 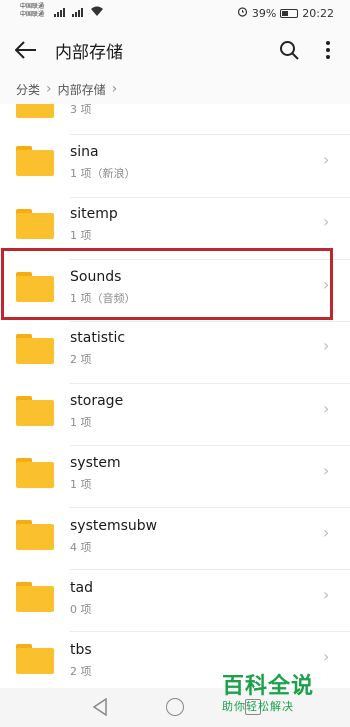 I want to click on list-item: sina 1 项（新浪） ›, so click(x=175, y=167).